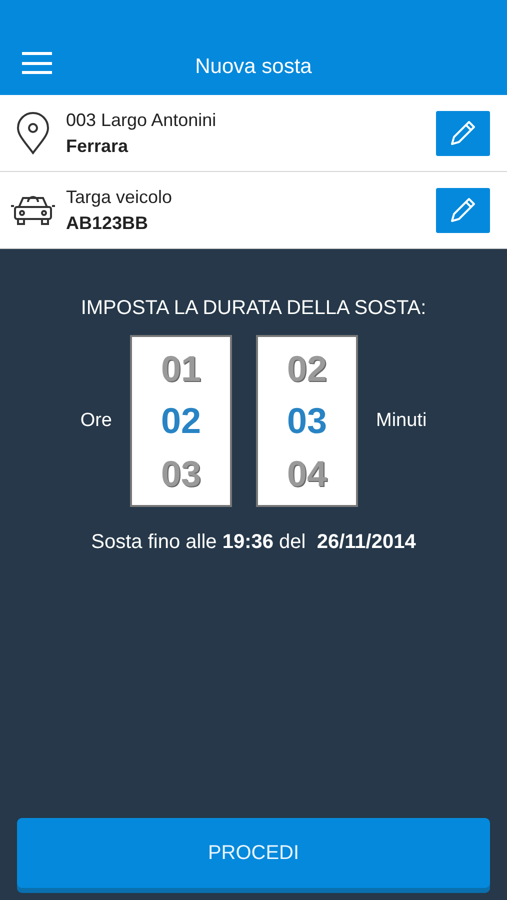  What do you see at coordinates (307, 473) in the screenshot?
I see `picker-value: 04` at bounding box center [307, 473].